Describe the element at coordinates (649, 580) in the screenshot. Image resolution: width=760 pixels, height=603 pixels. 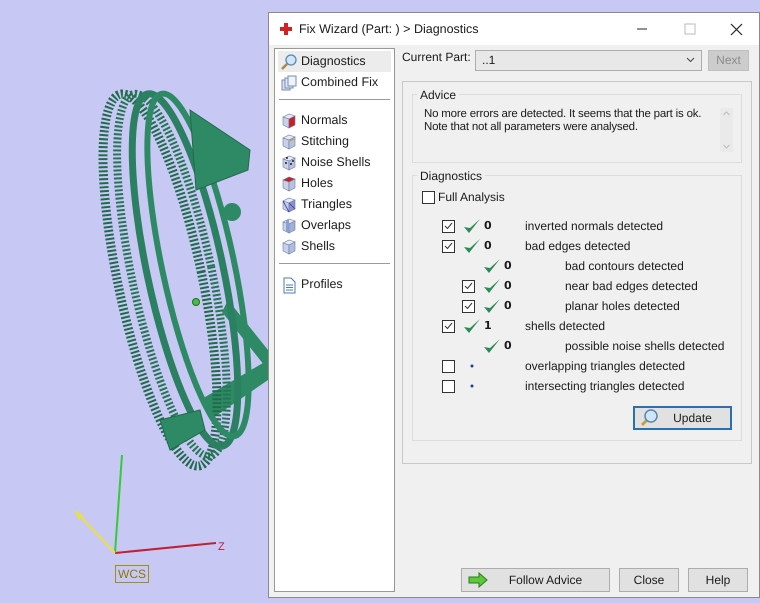
I see `dialog-button: Close` at that location.